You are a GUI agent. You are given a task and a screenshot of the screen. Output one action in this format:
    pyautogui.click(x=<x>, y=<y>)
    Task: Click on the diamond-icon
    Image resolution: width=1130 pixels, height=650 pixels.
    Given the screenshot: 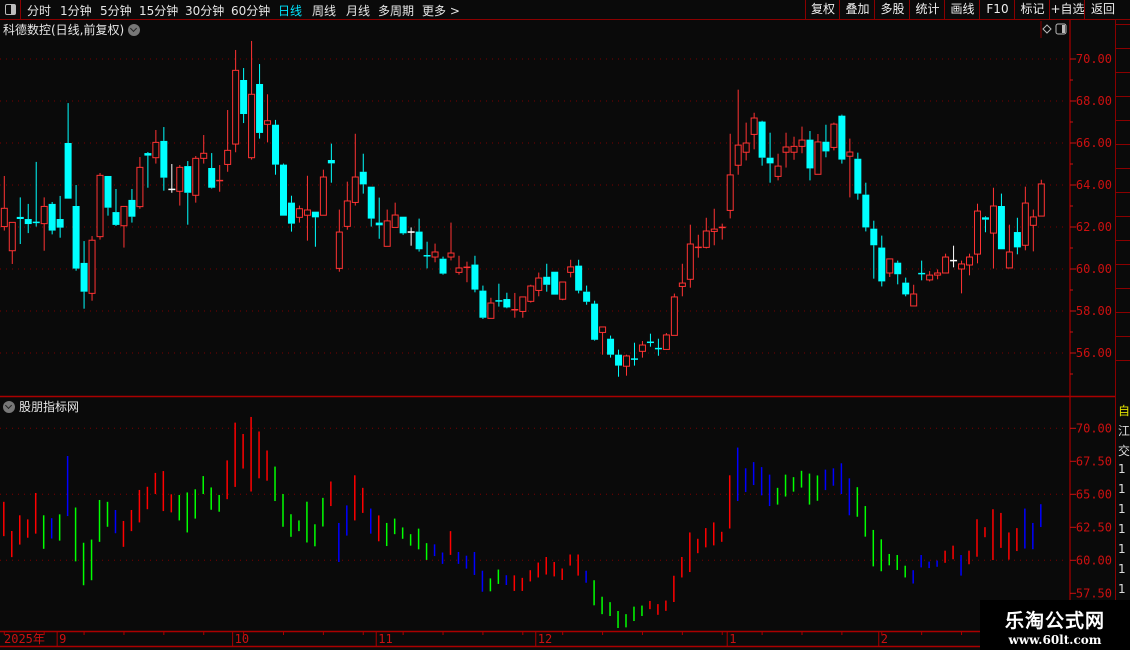 What is the action you would take?
    pyautogui.click(x=1047, y=29)
    